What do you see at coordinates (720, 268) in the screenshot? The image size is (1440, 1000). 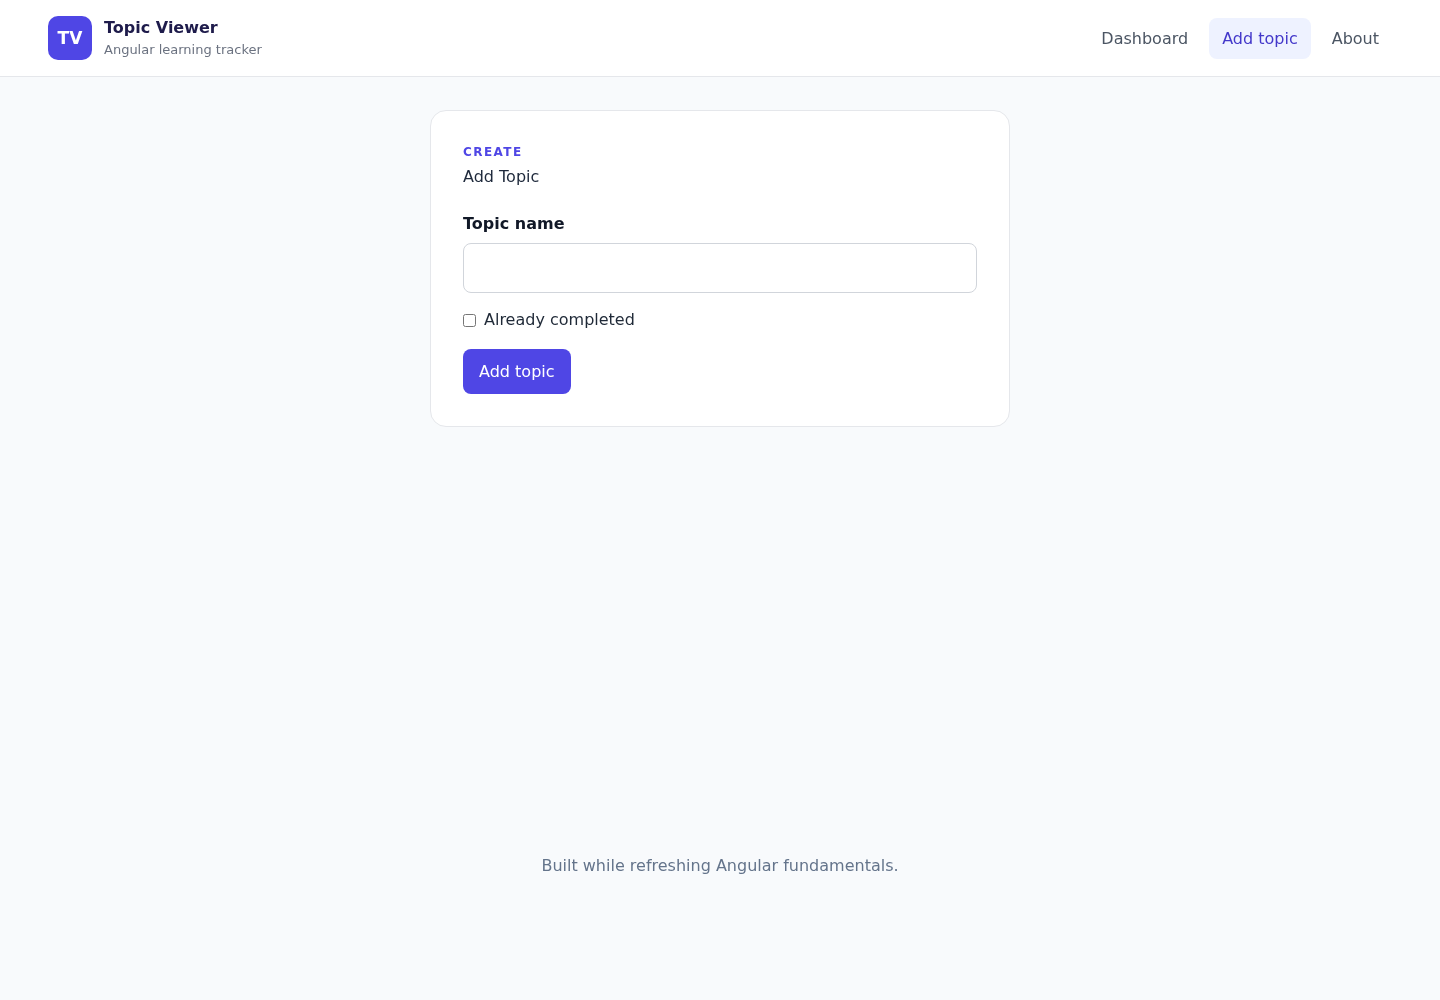 I see `input-field` at bounding box center [720, 268].